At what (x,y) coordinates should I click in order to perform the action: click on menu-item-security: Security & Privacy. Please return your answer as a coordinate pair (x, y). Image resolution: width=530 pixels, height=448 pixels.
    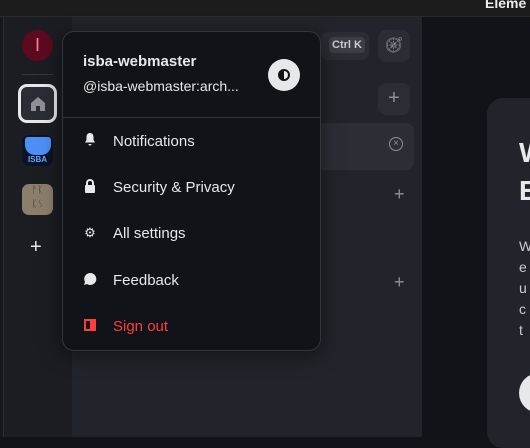
    Looking at the image, I should click on (191, 187).